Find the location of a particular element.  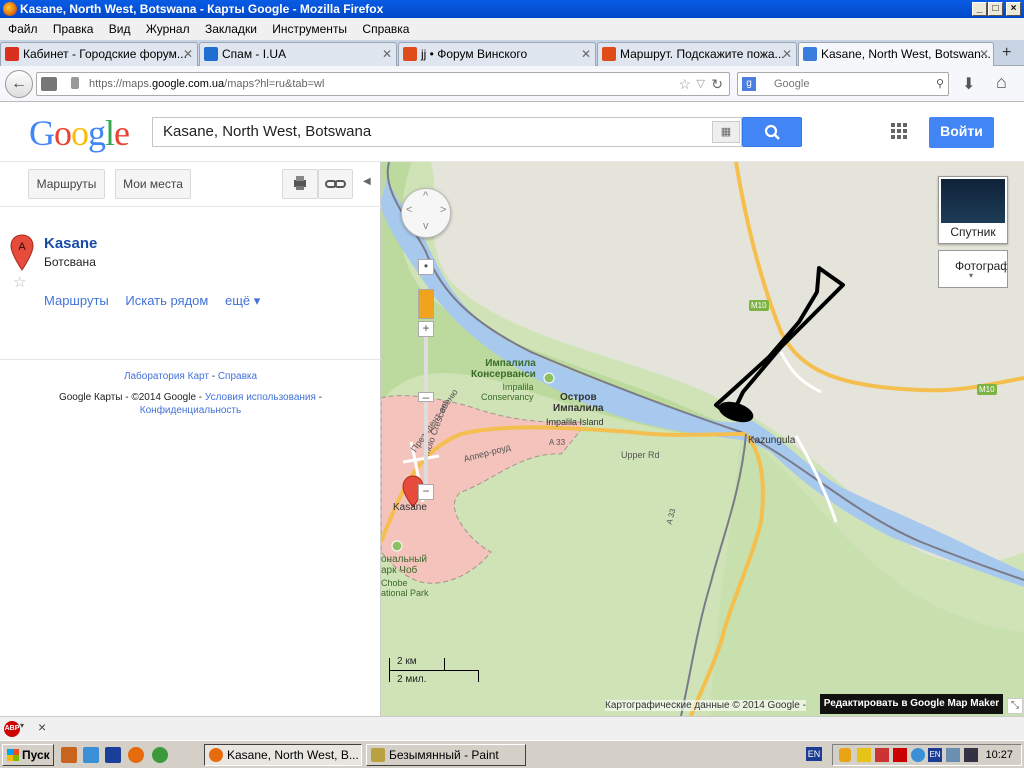

tab-route: Маршрут. Подскажите пожа... ✕ is located at coordinates (697, 54).